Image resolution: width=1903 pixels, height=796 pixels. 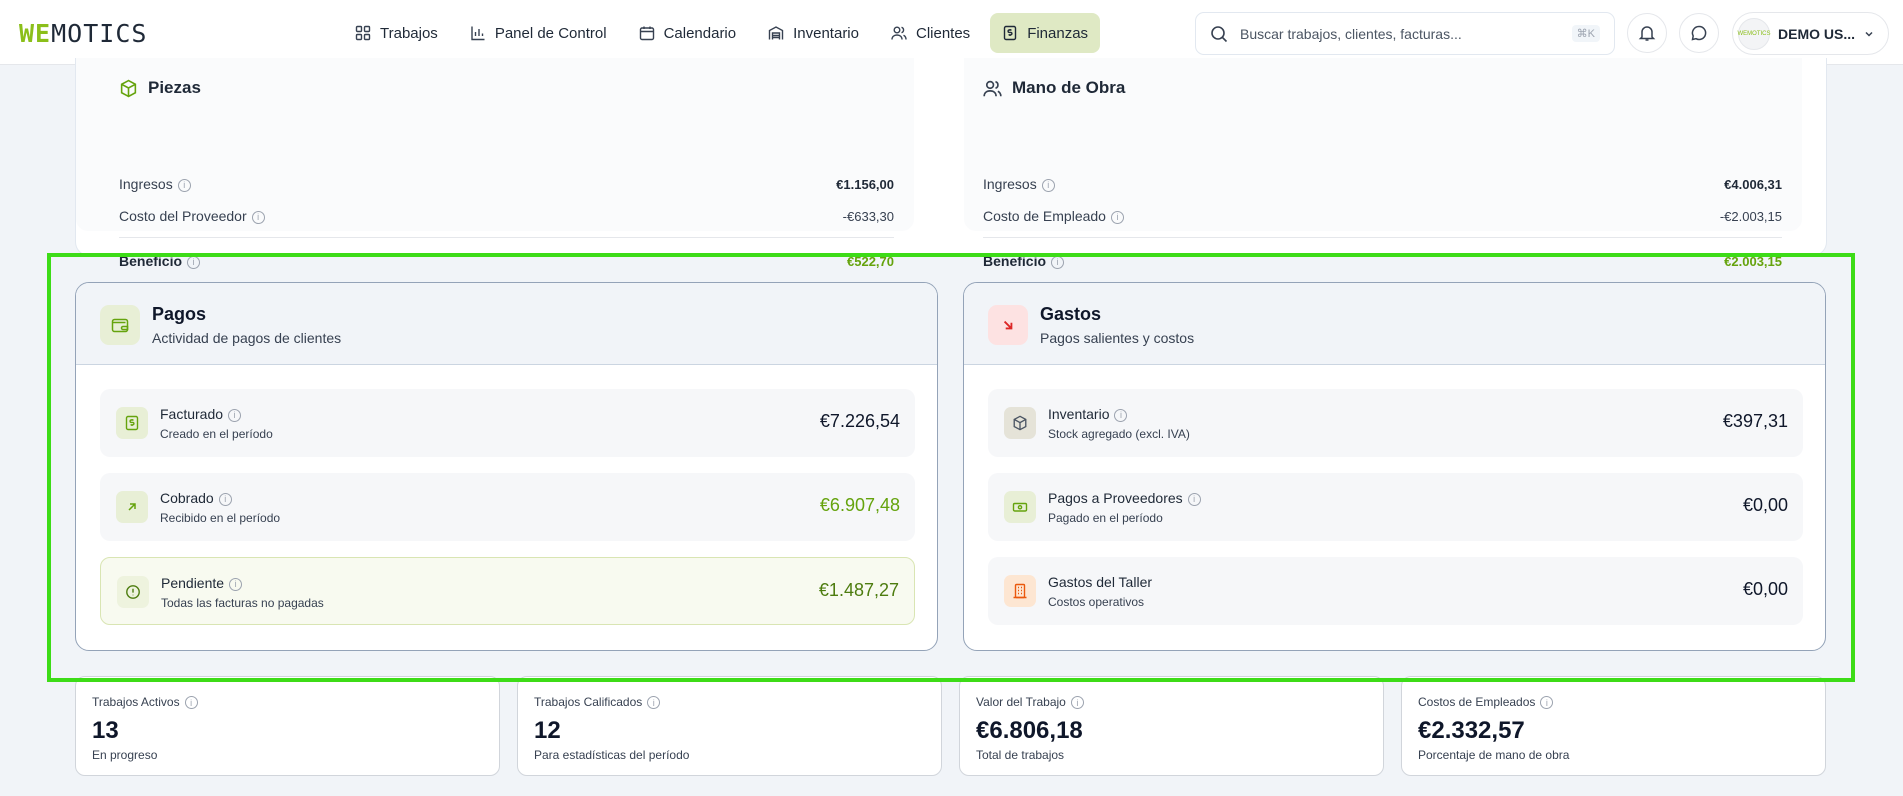 What do you see at coordinates (506, 216) in the screenshot?
I see `parts-cost-row: Costo del Proveedor i -€633,30` at bounding box center [506, 216].